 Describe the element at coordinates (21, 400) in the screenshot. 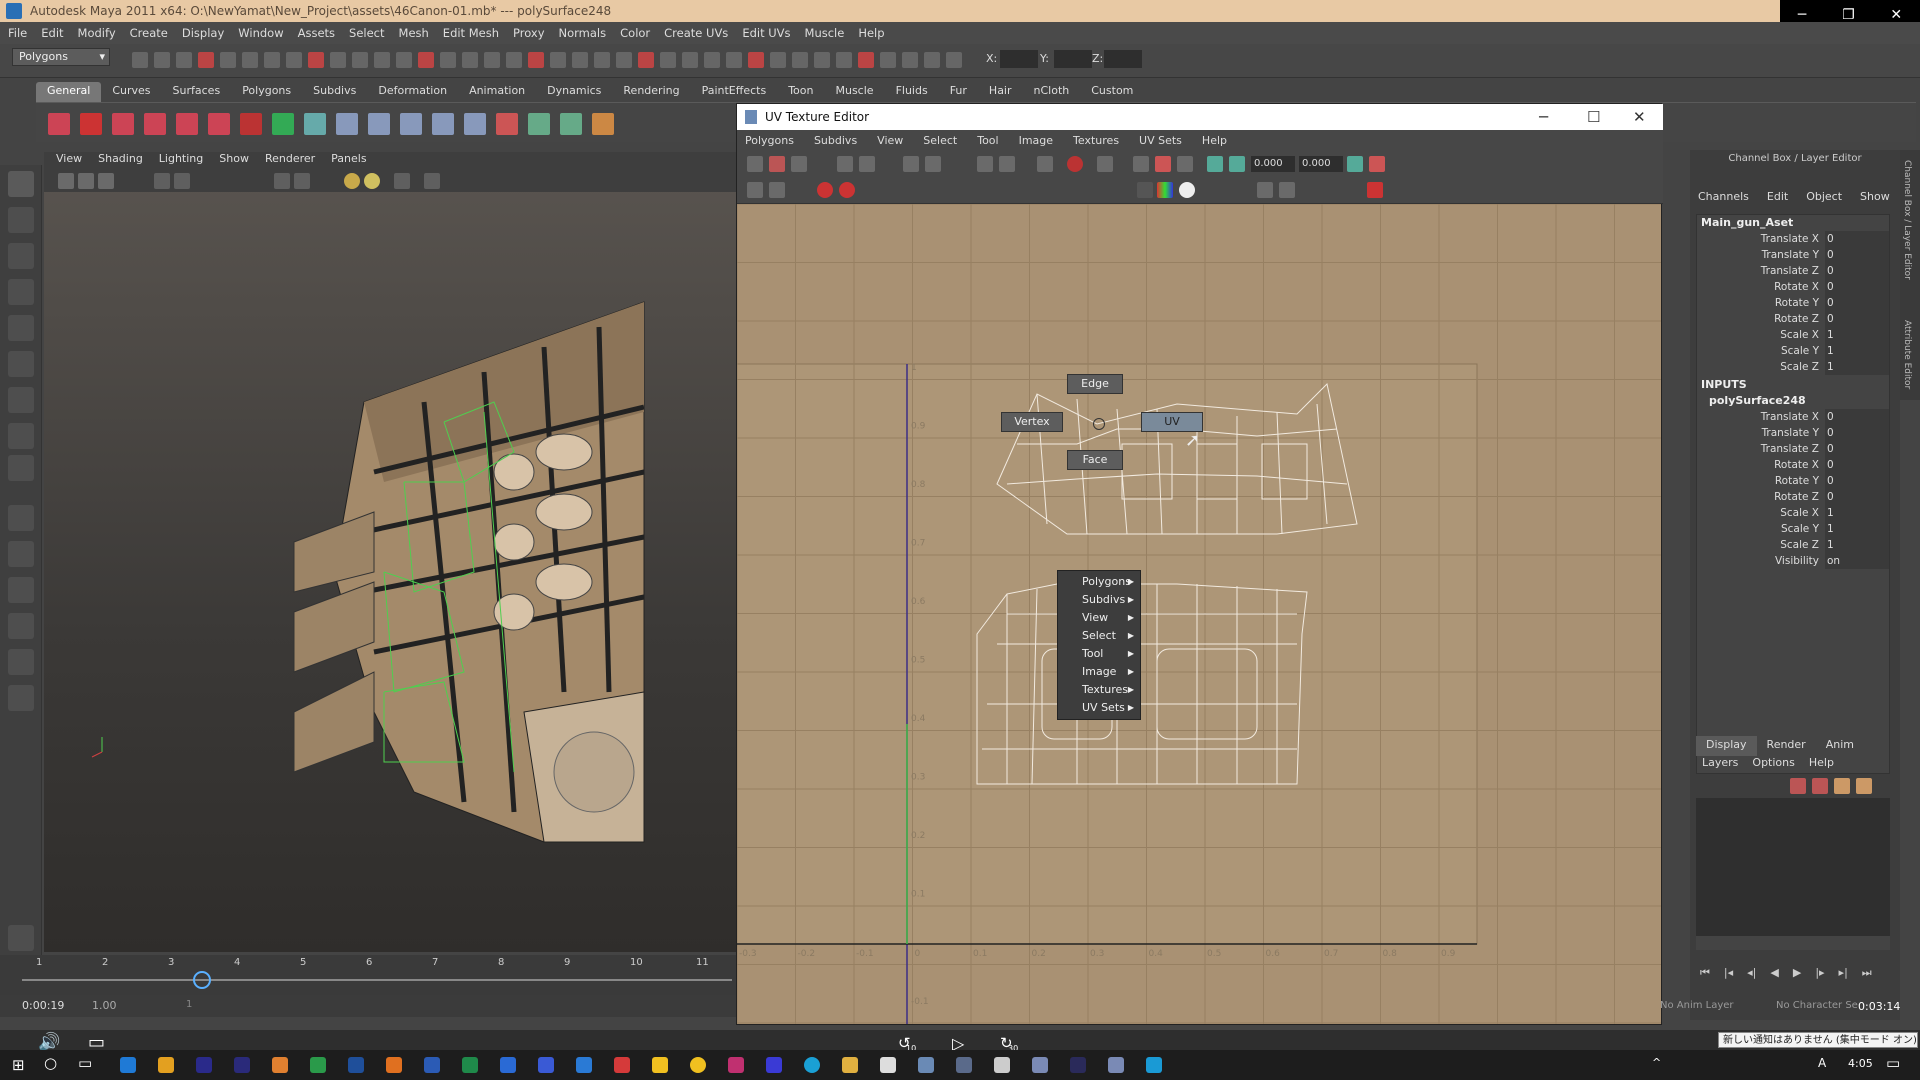

I see `manipulator-tool-icon` at that location.